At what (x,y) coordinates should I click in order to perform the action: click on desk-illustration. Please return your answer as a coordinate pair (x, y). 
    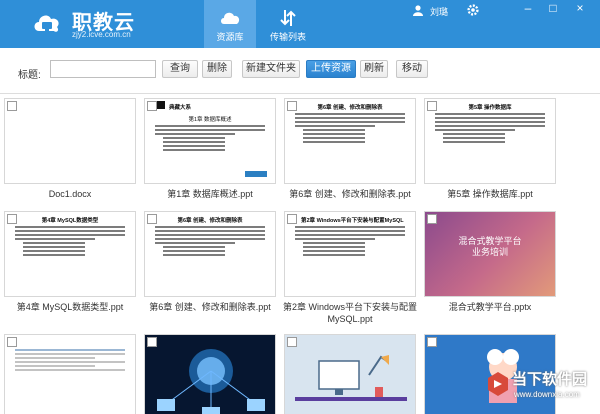
    Looking at the image, I should click on (351, 378).